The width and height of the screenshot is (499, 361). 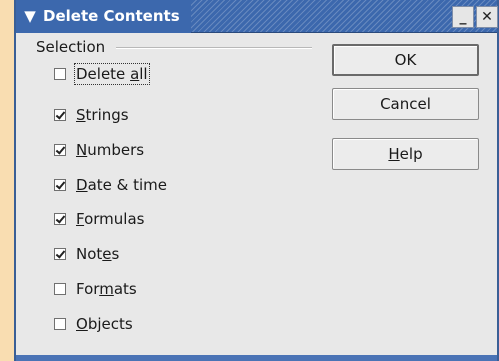 What do you see at coordinates (106, 289) in the screenshot?
I see `checkbox-formats-label: Formats` at bounding box center [106, 289].